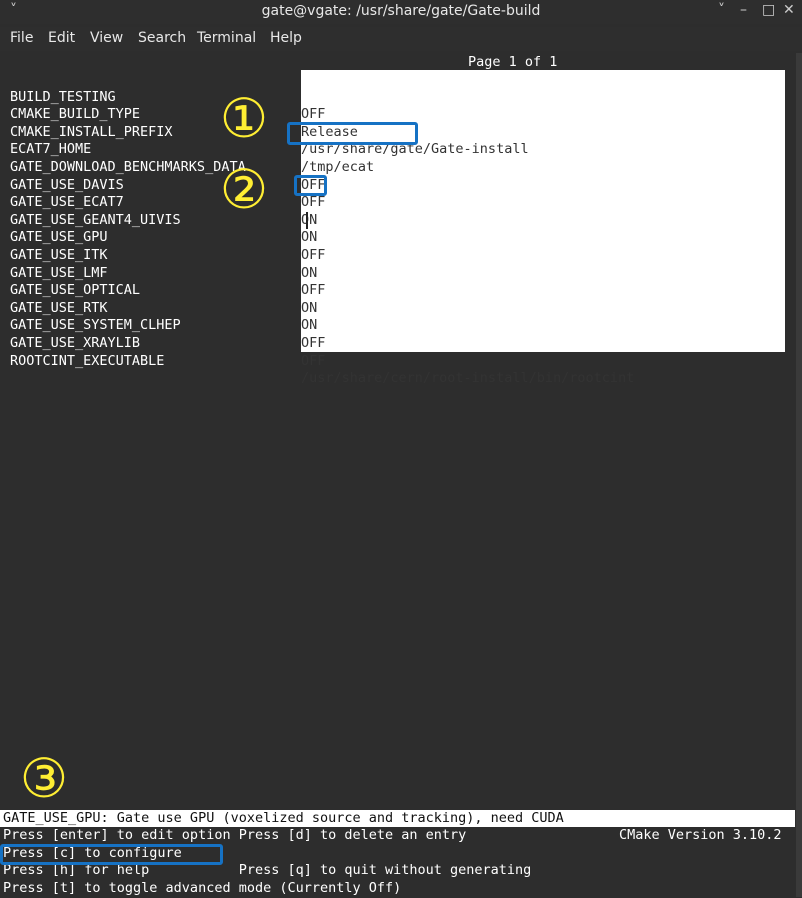 The image size is (802, 898). Describe the element at coordinates (162, 97) in the screenshot. I see `cache-entry: BUILD_TESTING OFF` at that location.